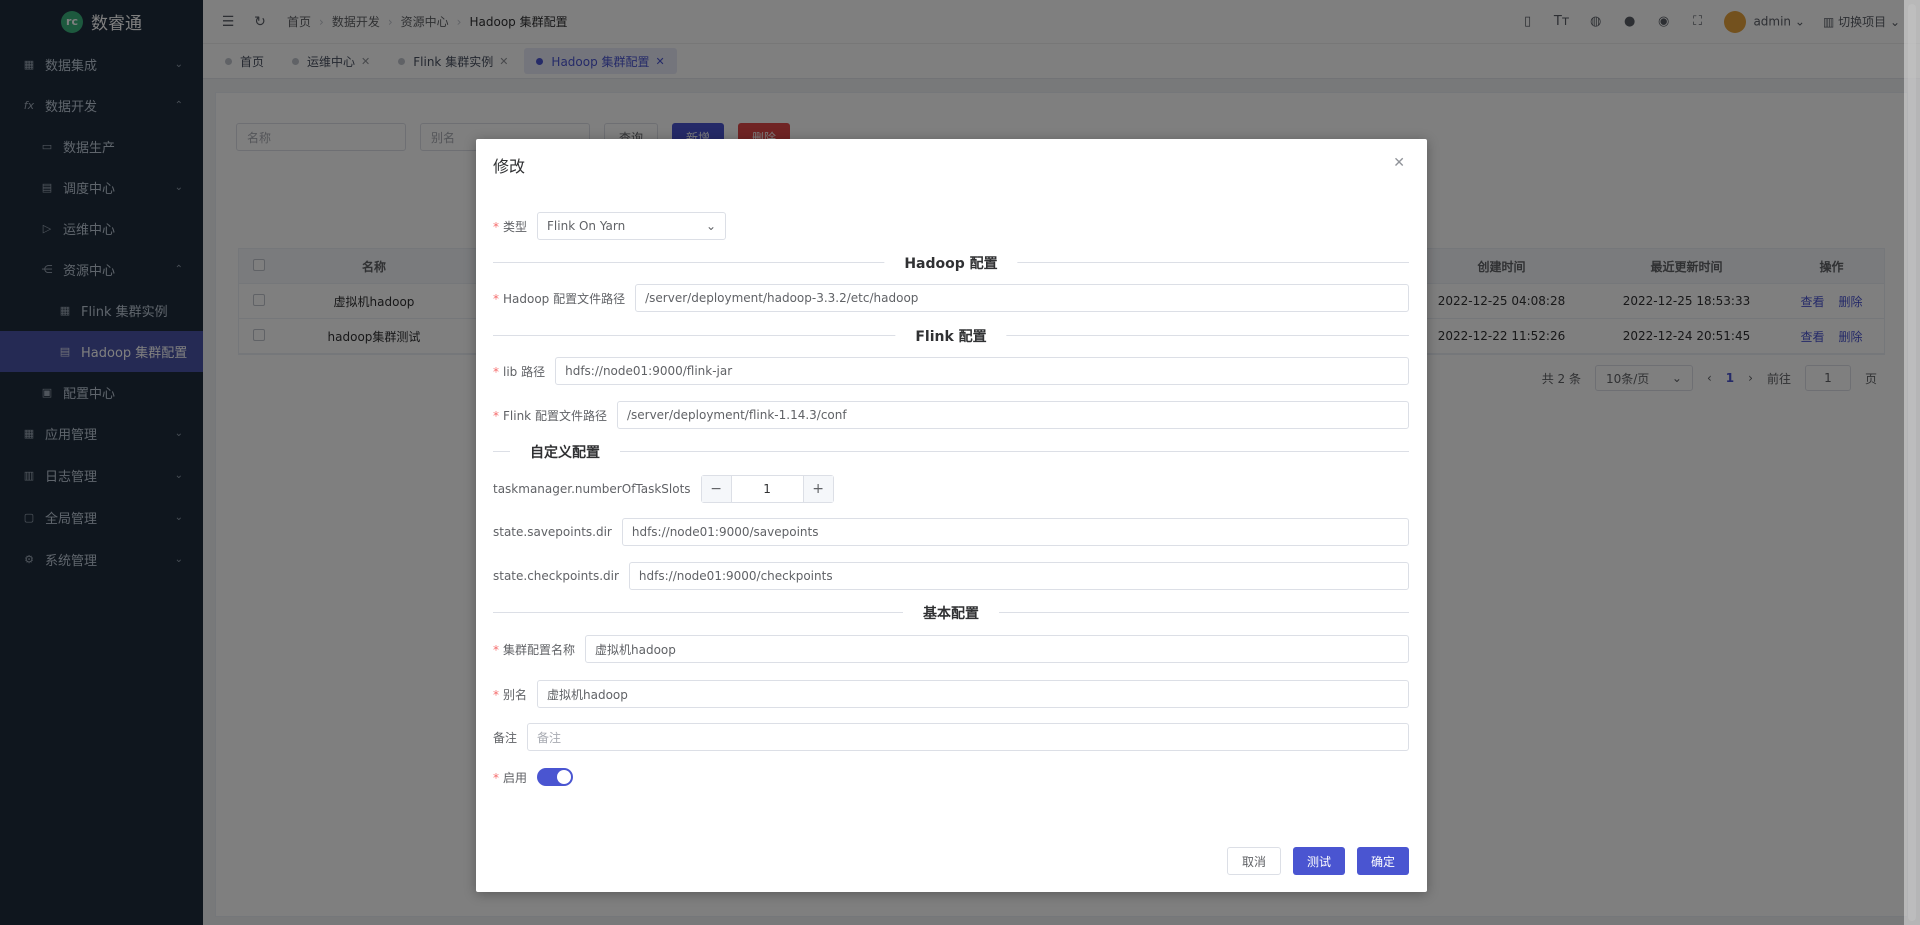 Image resolution: width=1920 pixels, height=925 pixels. What do you see at coordinates (515, 777) in the screenshot?
I see `enable-label: 启用` at bounding box center [515, 777].